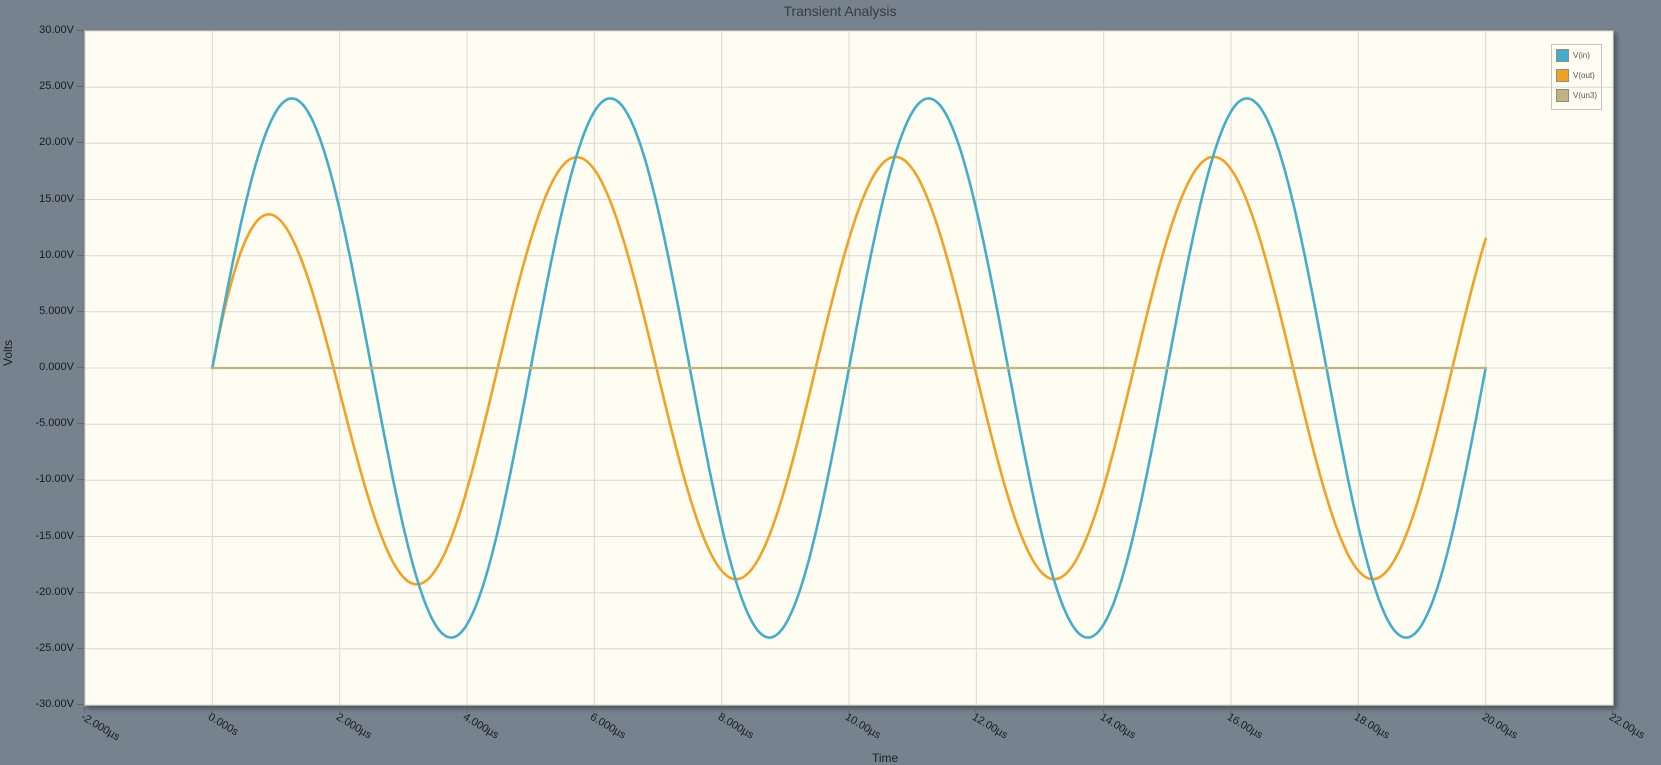 The height and width of the screenshot is (765, 1661). I want to click on y-tick-label: 30.00V, so click(56, 30).